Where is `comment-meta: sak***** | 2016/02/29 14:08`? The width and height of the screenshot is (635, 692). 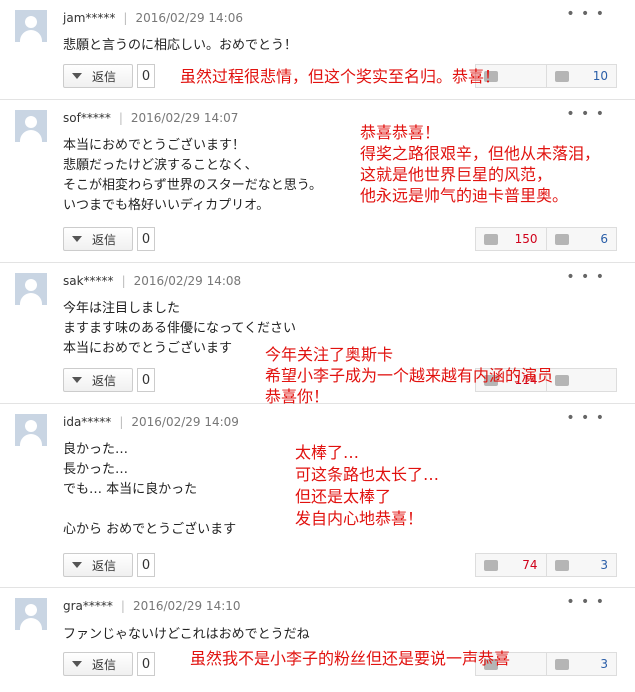
comment-meta: sak***** | 2016/02/29 14:08 is located at coordinates (152, 281).